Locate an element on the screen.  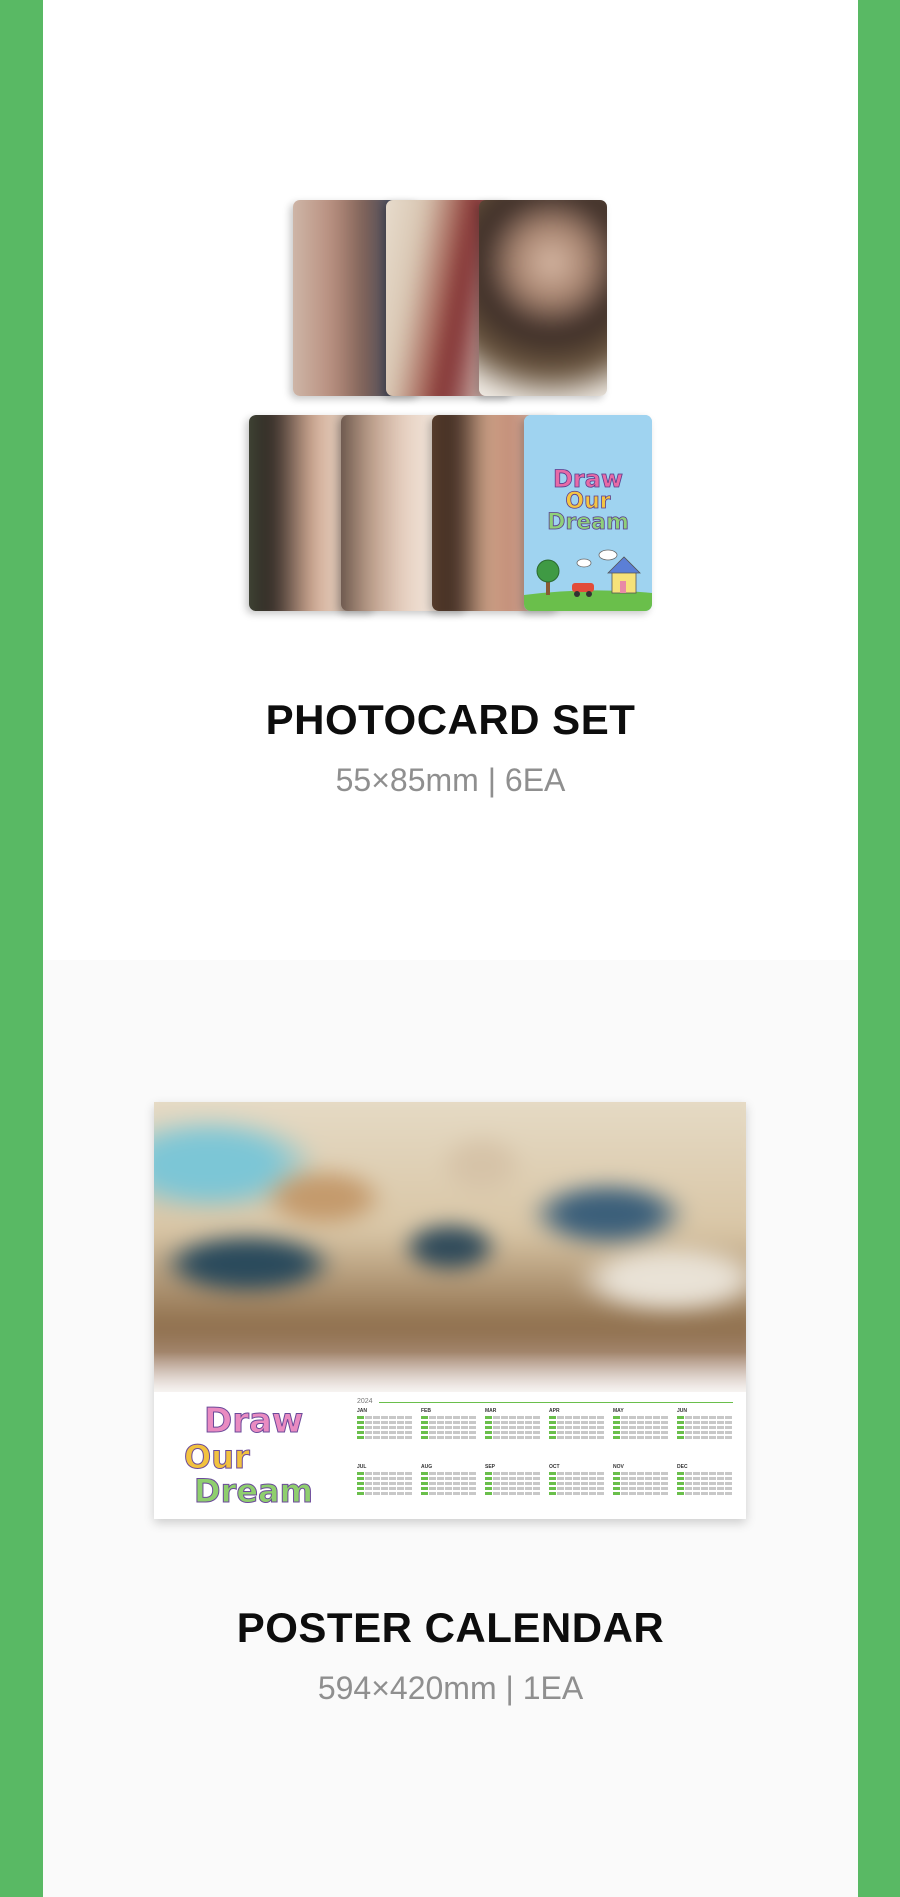
photocard-back: Draw Our Dream is located at coordinates (588, 513).